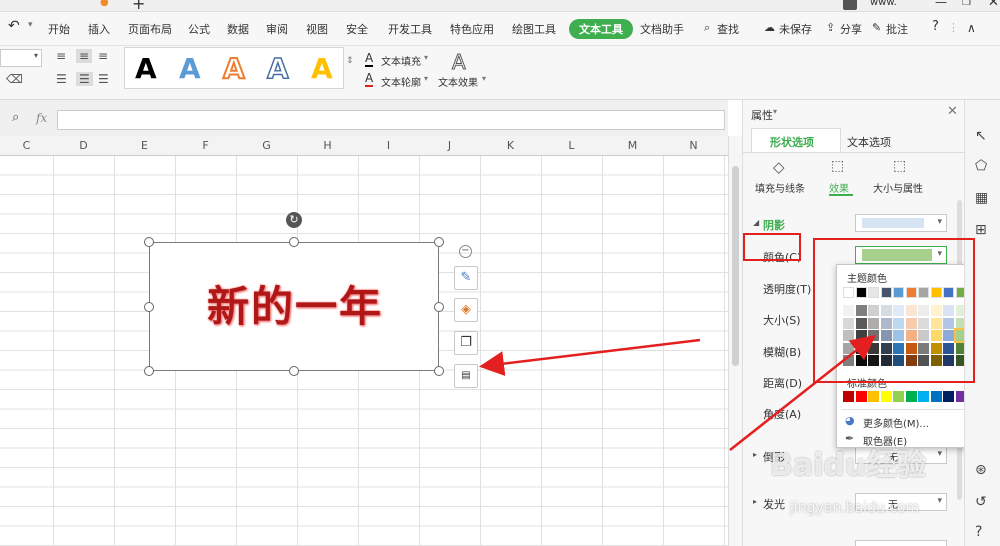 The height and width of the screenshot is (546, 1000). What do you see at coordinates (848, 465) in the screenshot?
I see `watermark-logo: Baidu经验` at bounding box center [848, 465].